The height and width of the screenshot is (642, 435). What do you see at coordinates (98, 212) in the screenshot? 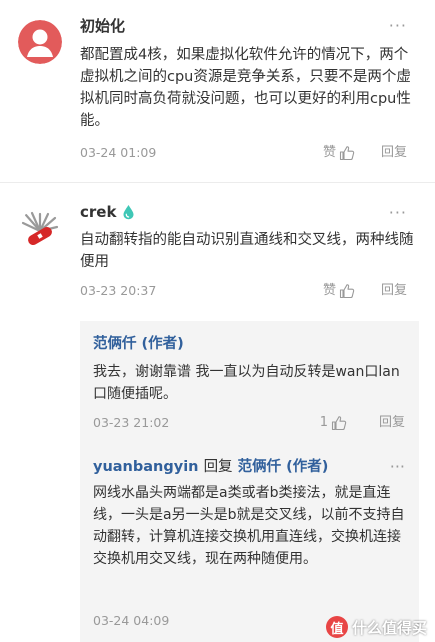
I see `username-text: crek` at bounding box center [98, 212].